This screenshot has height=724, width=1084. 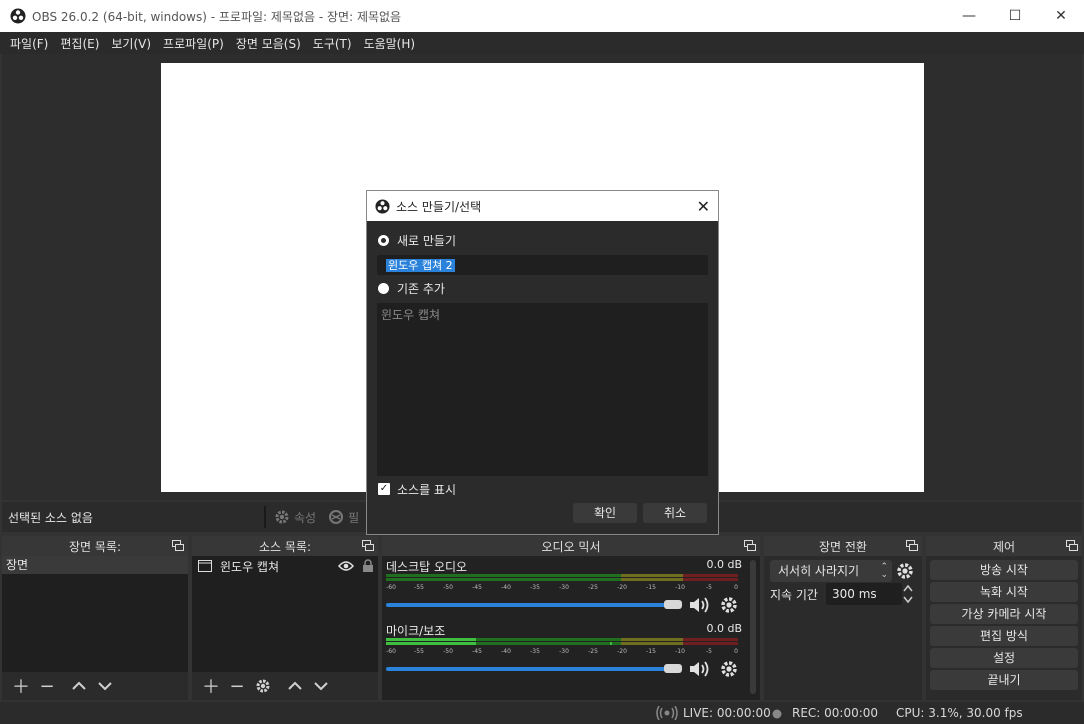 What do you see at coordinates (383, 288) in the screenshot?
I see `add-existing-radio` at bounding box center [383, 288].